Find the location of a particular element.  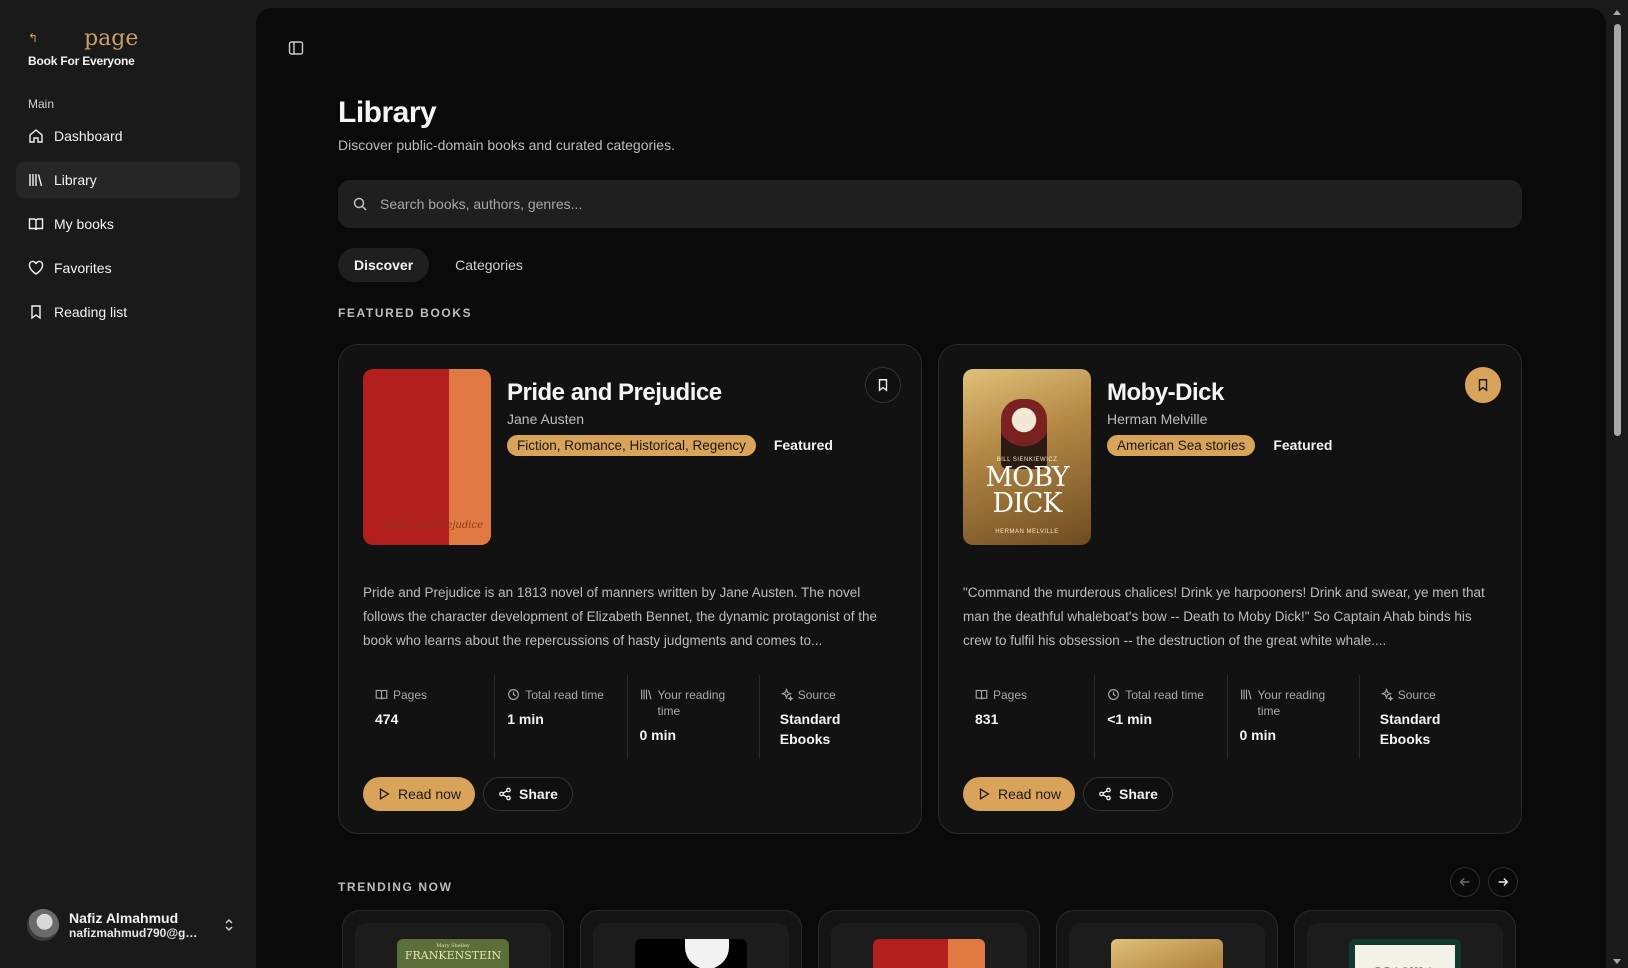

cover-title: DRACULA is located at coordinates (1405, 956).